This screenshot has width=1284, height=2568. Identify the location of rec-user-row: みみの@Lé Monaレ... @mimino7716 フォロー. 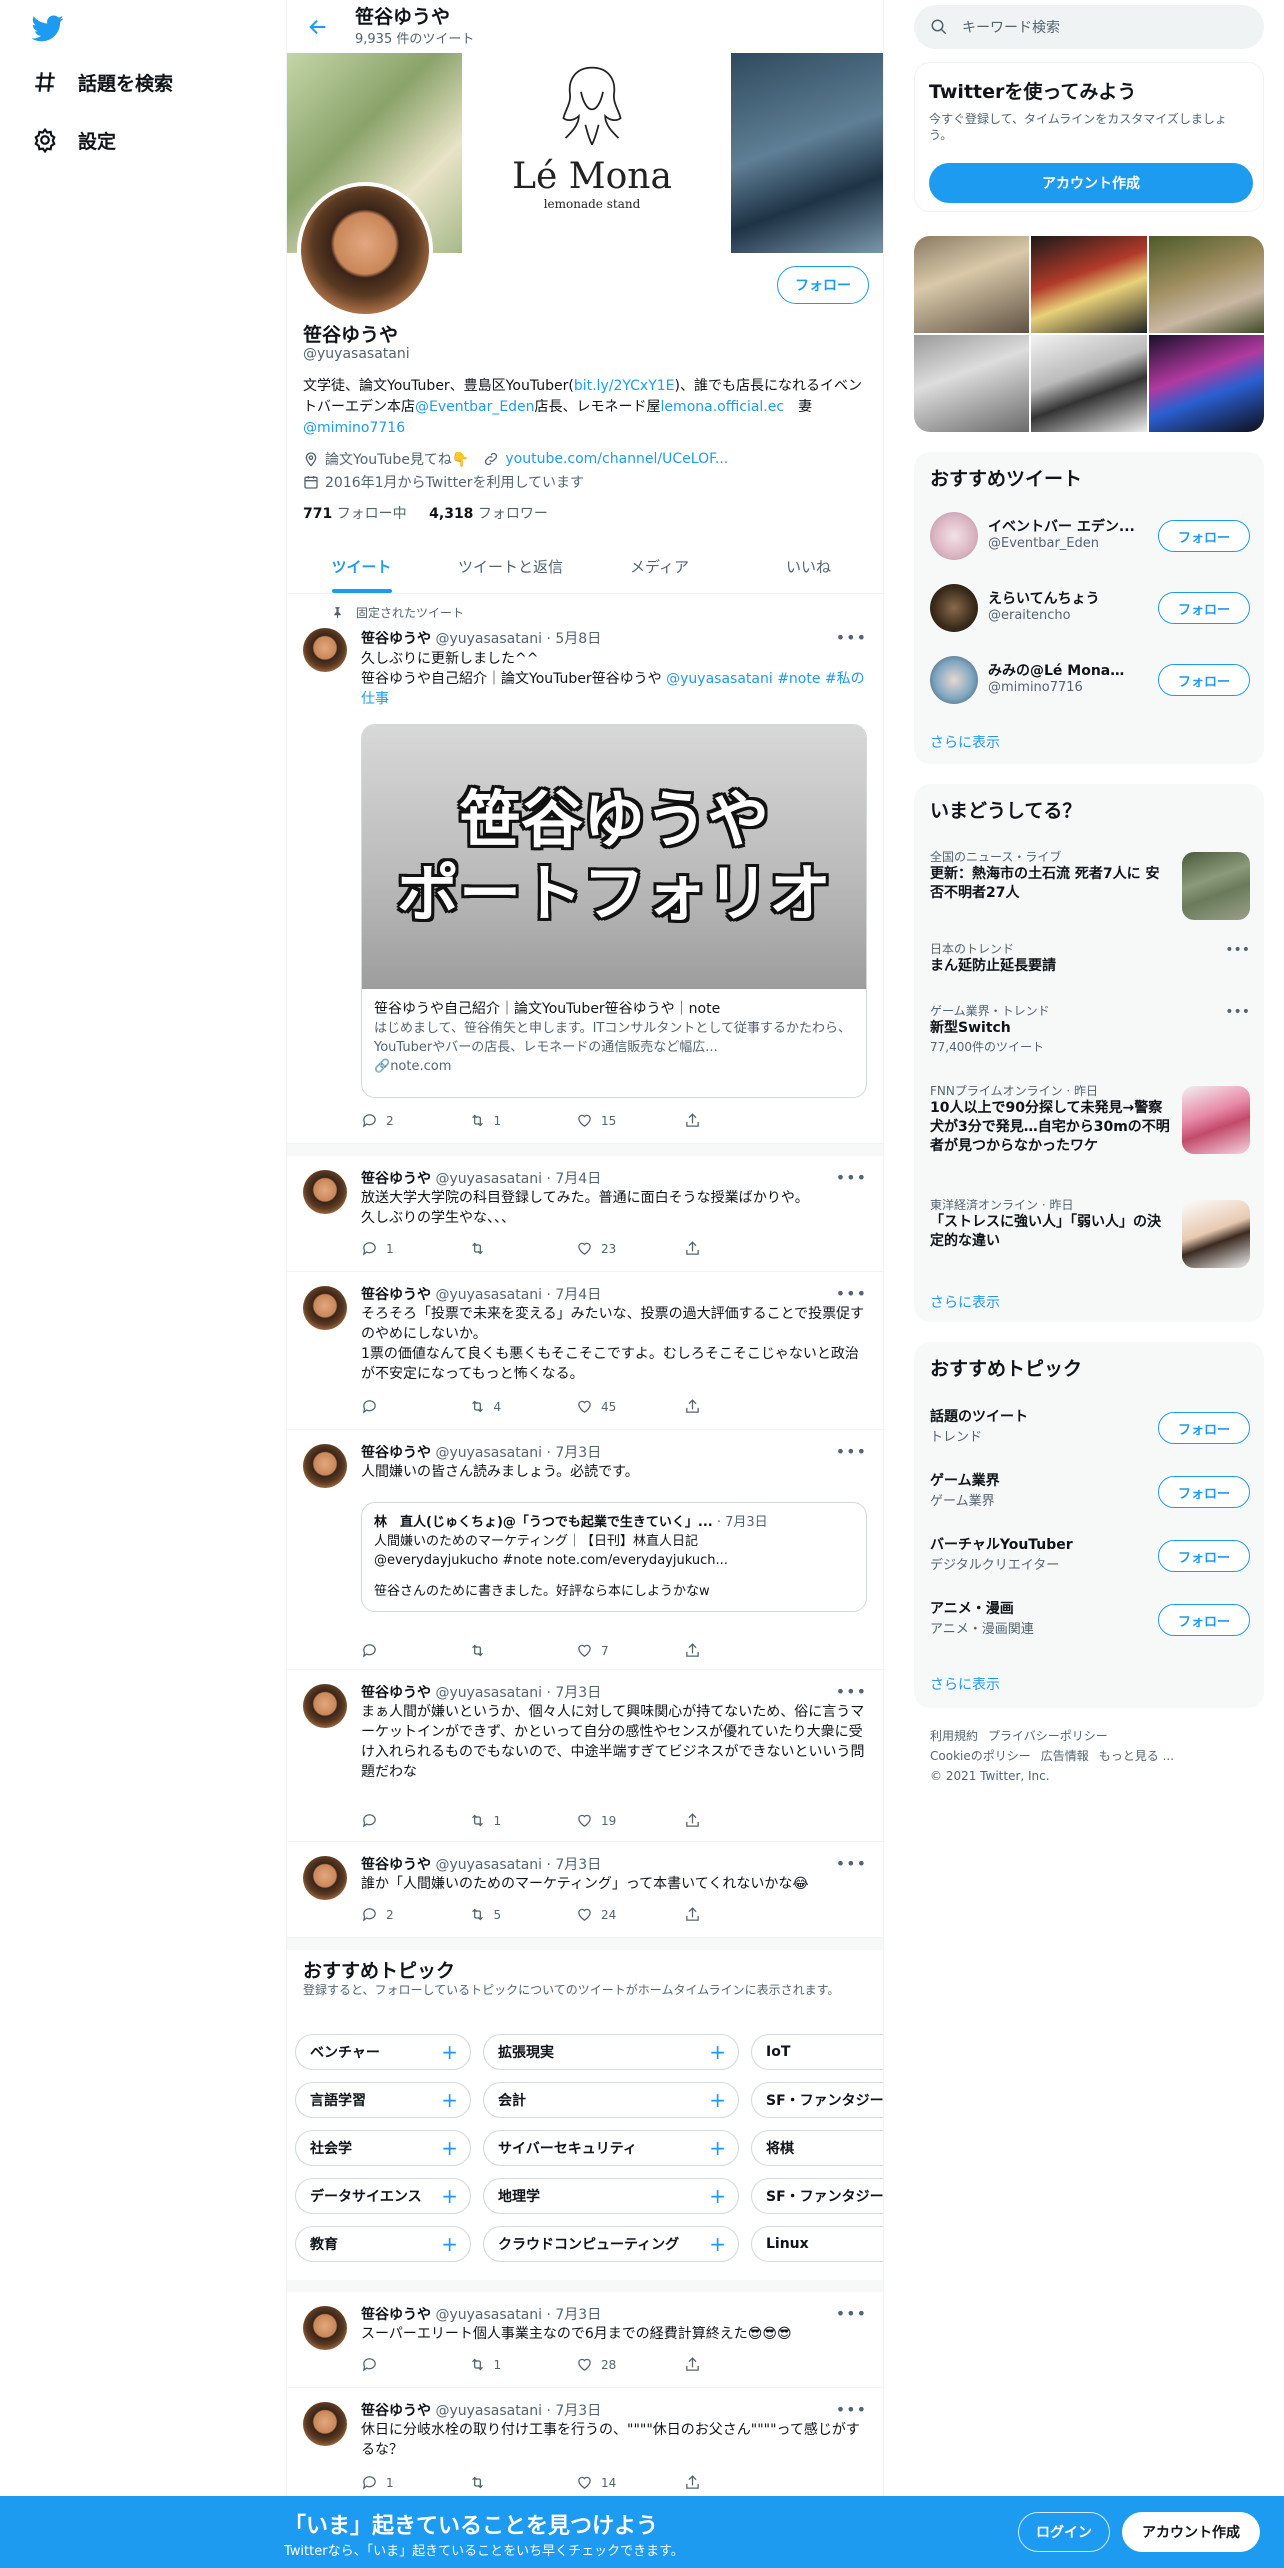
(1090, 680).